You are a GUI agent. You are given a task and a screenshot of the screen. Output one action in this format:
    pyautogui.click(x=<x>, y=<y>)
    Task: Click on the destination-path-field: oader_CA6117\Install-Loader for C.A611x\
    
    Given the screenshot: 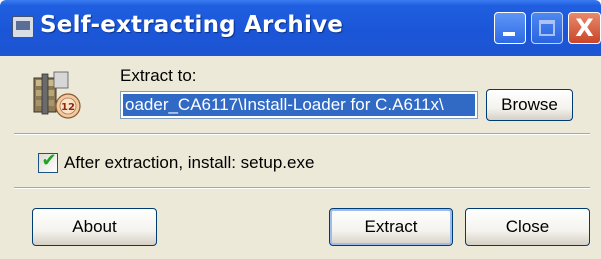 What is the action you would take?
    pyautogui.click(x=299, y=105)
    